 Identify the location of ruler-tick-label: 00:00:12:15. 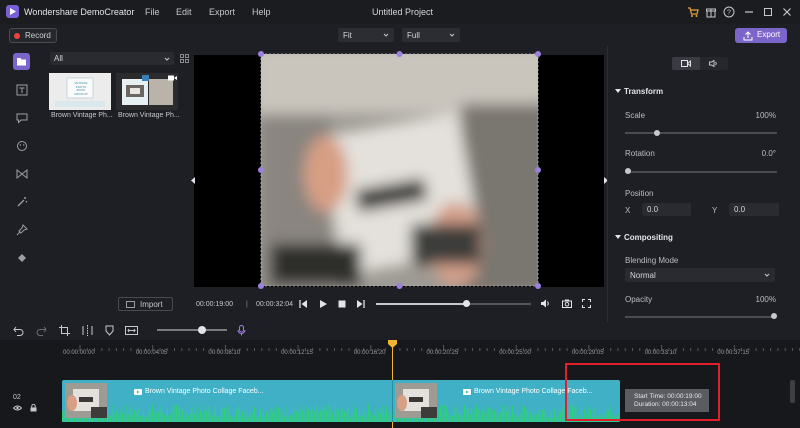
(297, 353).